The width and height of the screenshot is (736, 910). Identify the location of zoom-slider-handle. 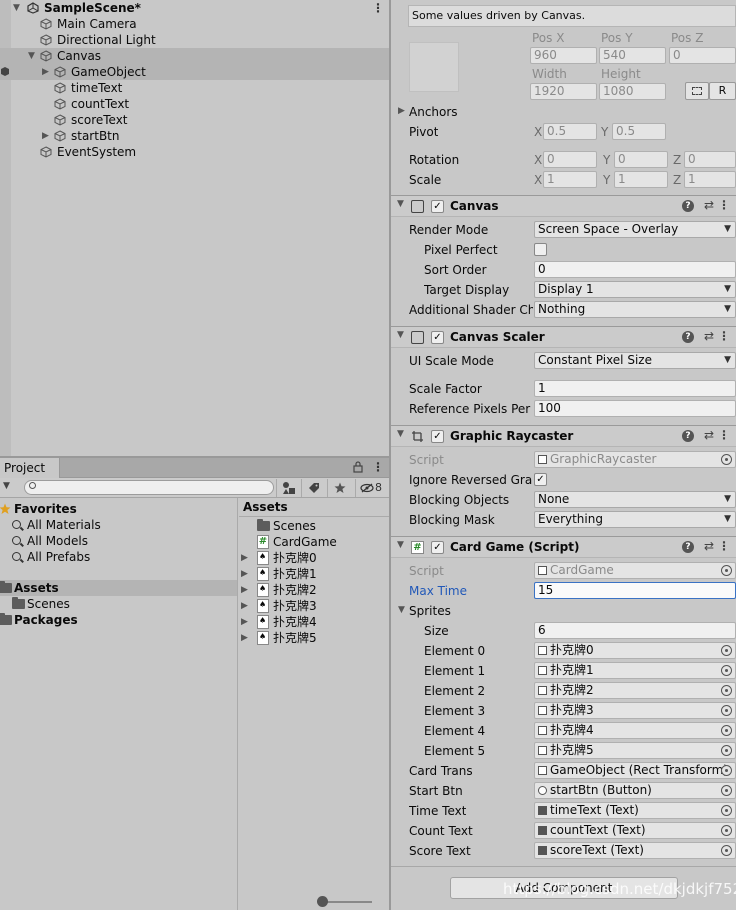
(322, 901).